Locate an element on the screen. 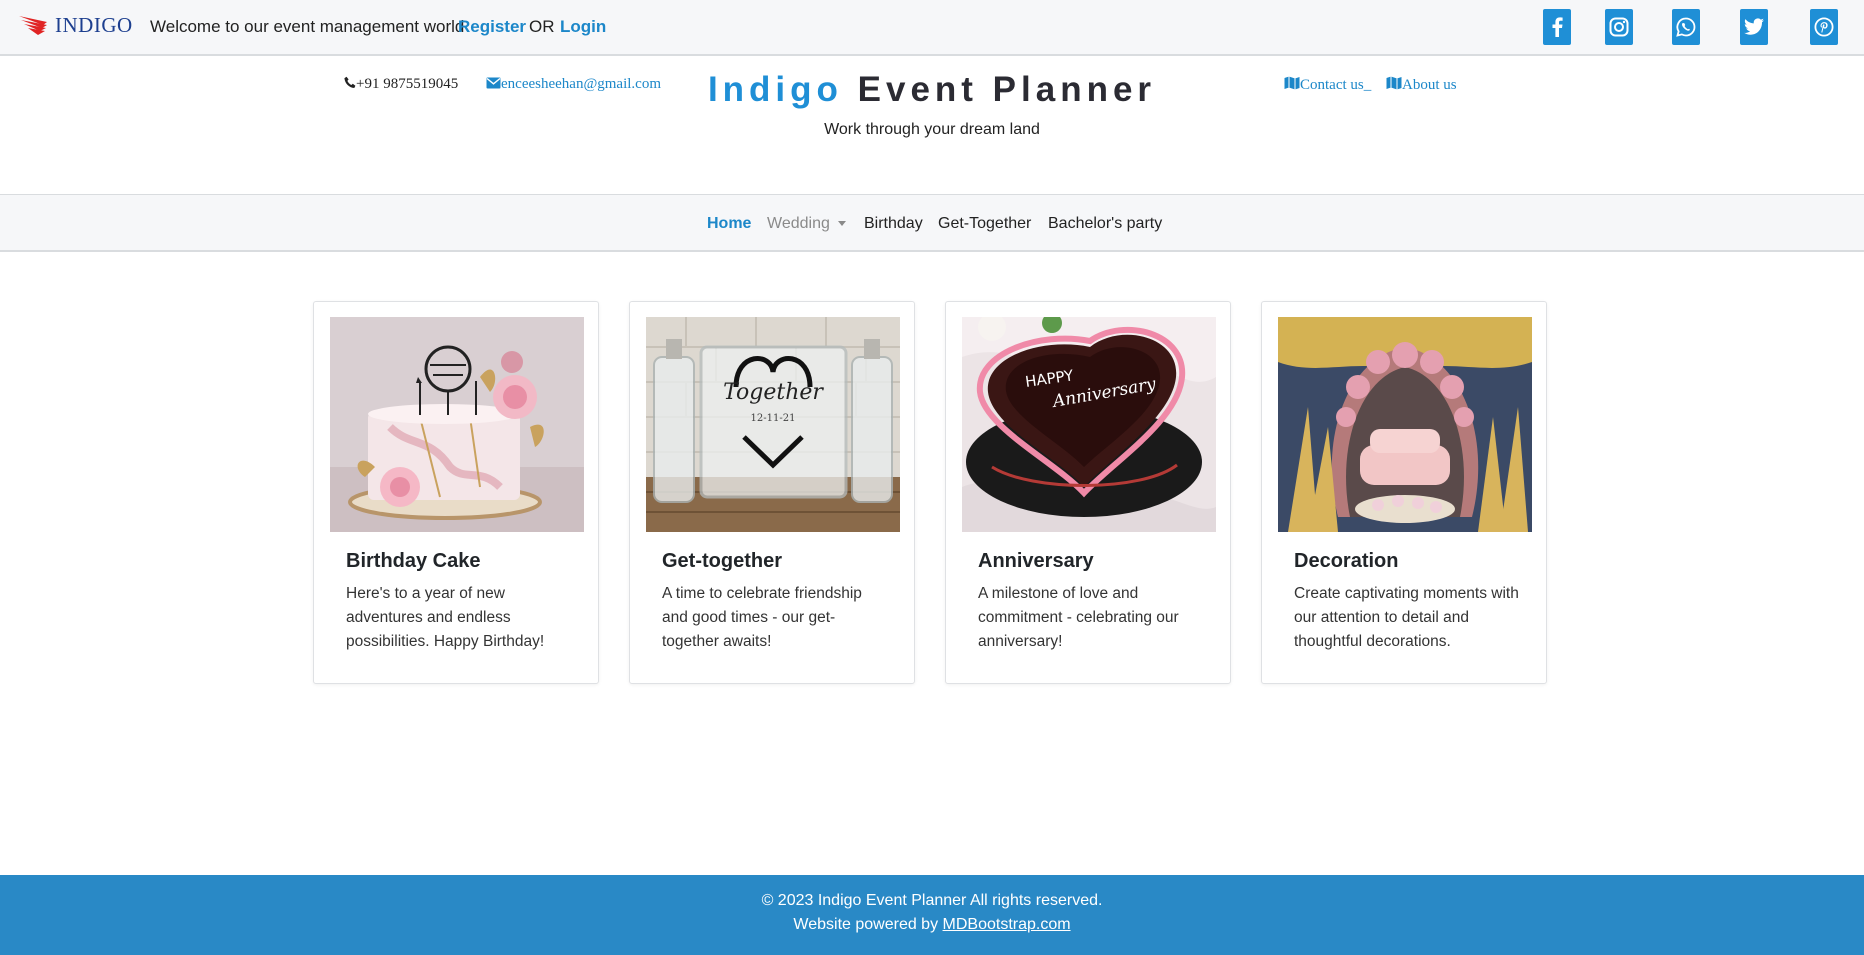  pinterest-icon is located at coordinates (1824, 27).